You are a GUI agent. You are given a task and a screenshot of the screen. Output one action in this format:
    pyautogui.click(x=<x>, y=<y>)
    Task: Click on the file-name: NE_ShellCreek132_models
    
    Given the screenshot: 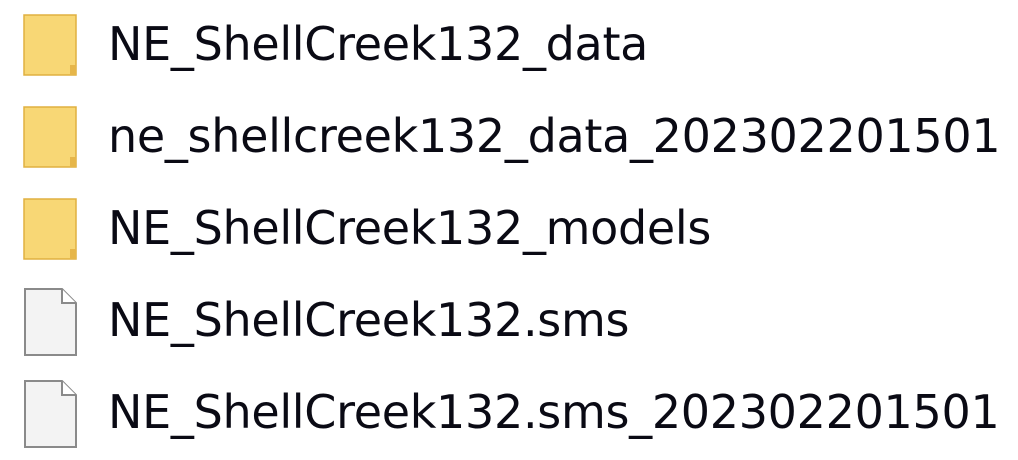 What is the action you would take?
    pyautogui.click(x=410, y=228)
    